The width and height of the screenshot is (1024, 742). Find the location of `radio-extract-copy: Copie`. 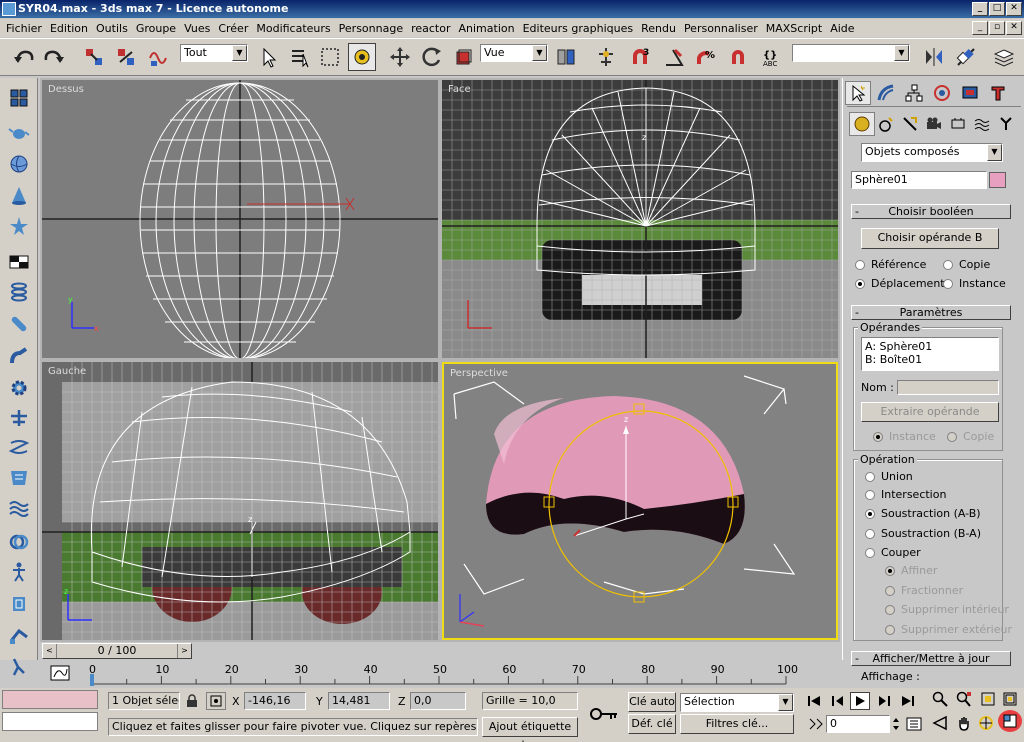

radio-extract-copy: Copie is located at coordinates (970, 436).